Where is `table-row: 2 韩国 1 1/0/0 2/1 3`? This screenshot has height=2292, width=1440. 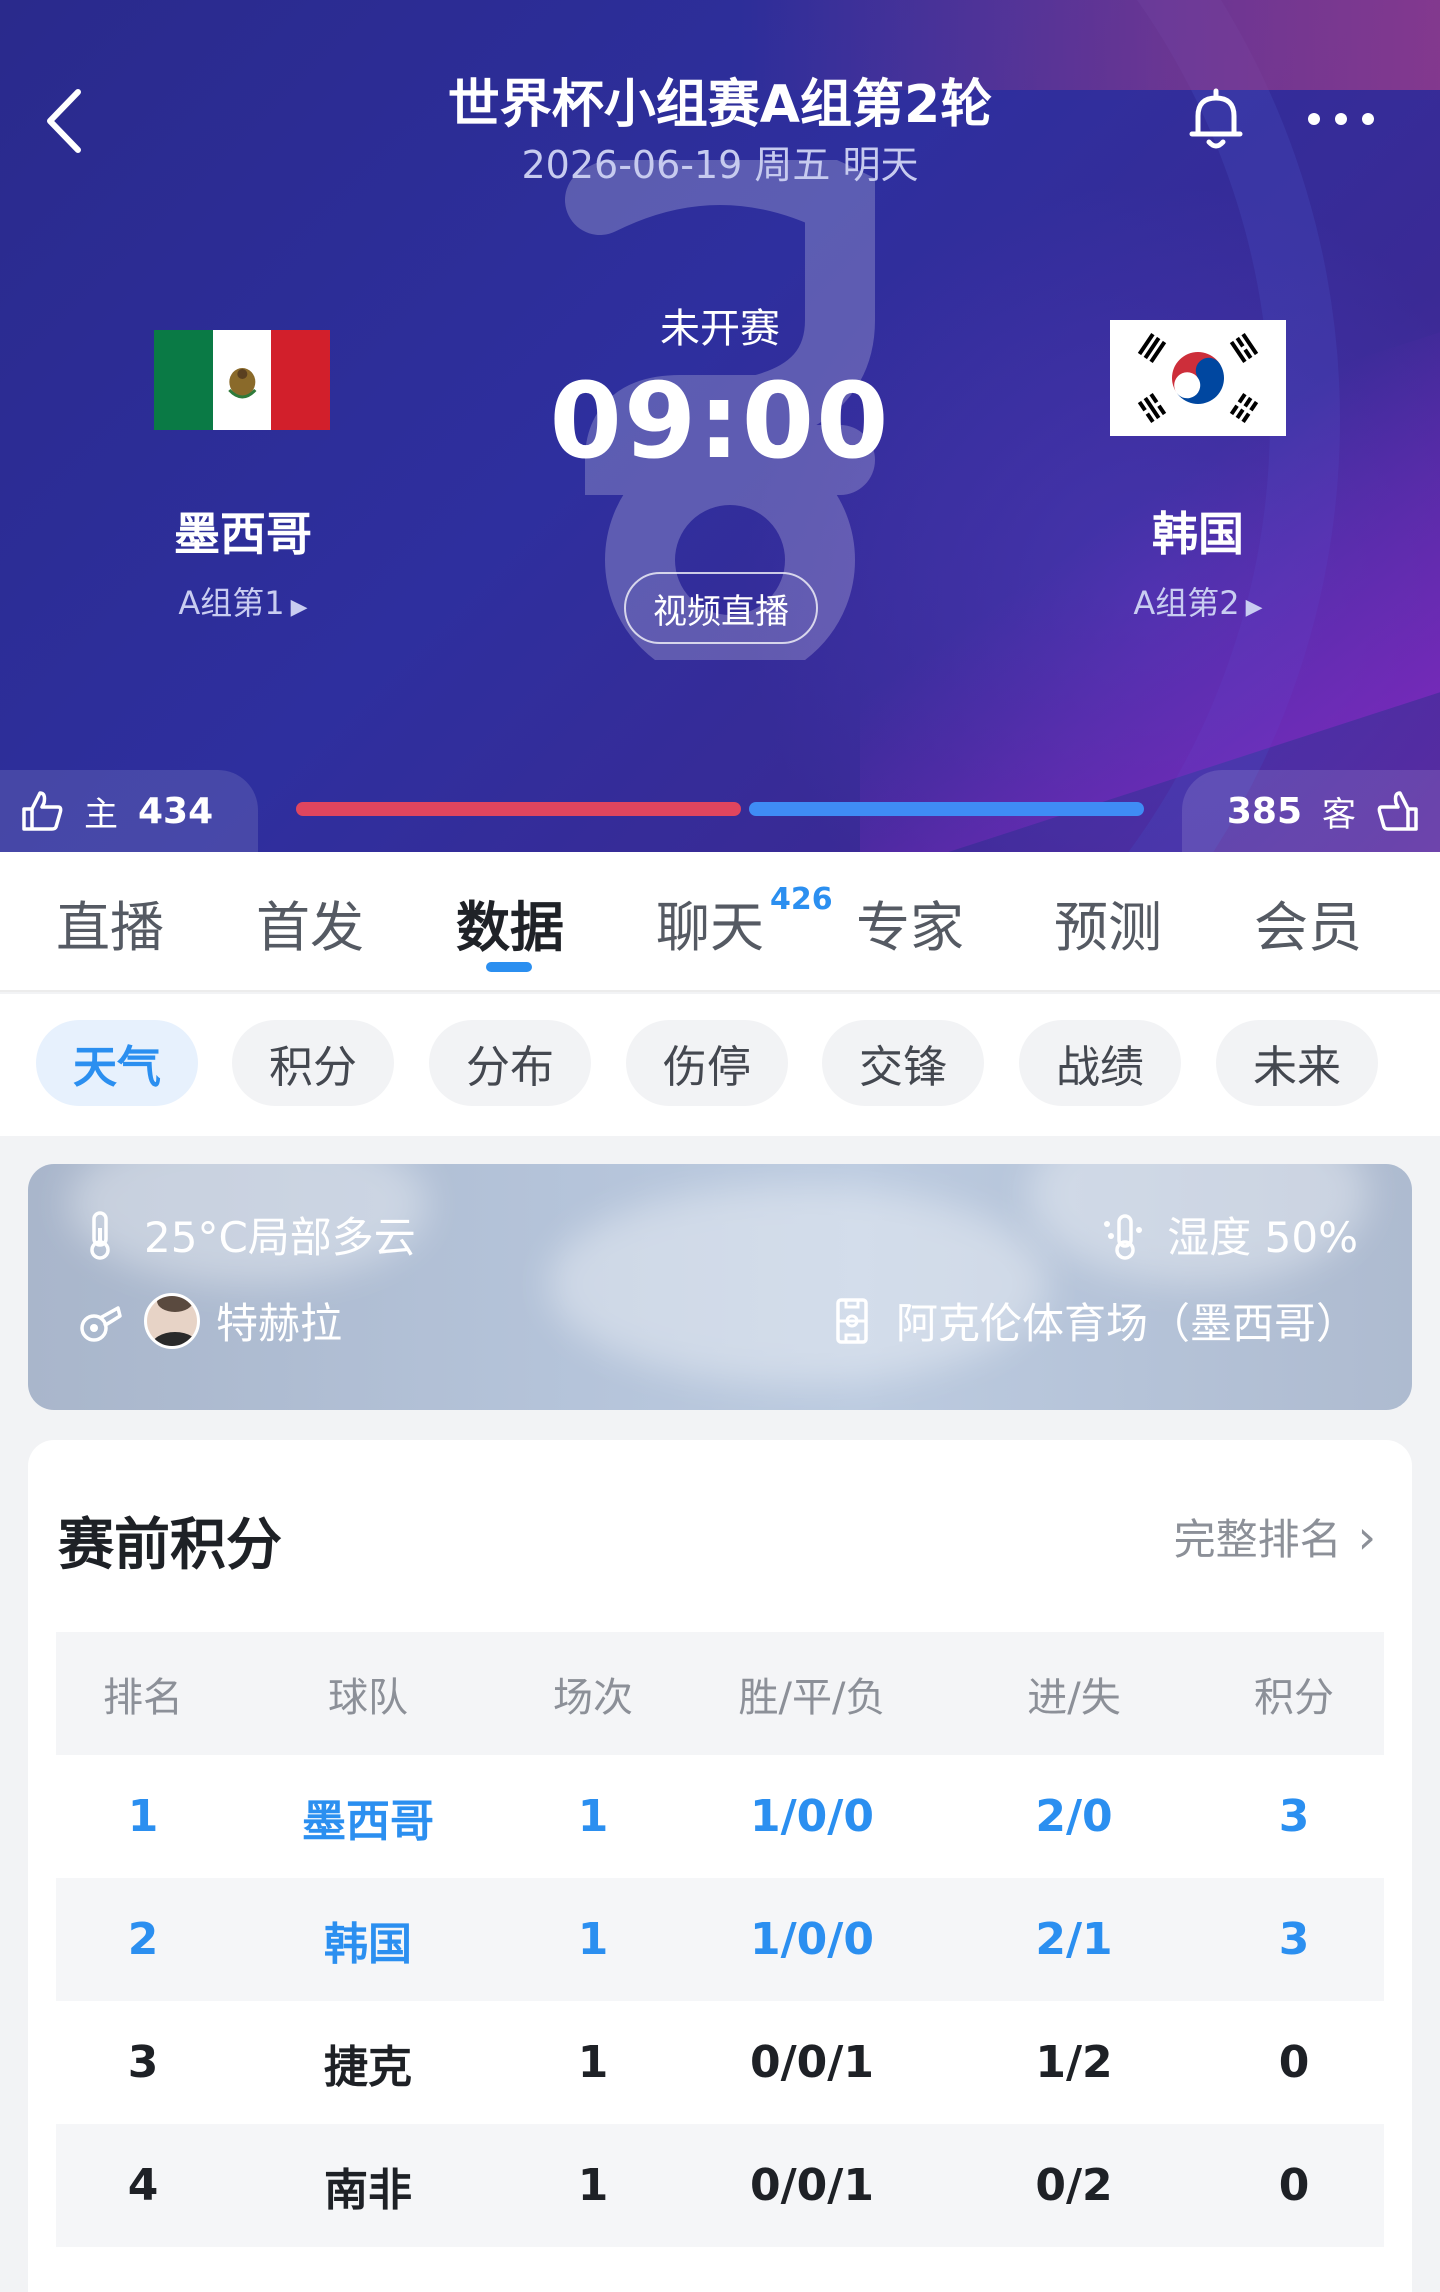
table-row: 2 韩国 1 1/0/0 2/1 3 is located at coordinates (720, 1939).